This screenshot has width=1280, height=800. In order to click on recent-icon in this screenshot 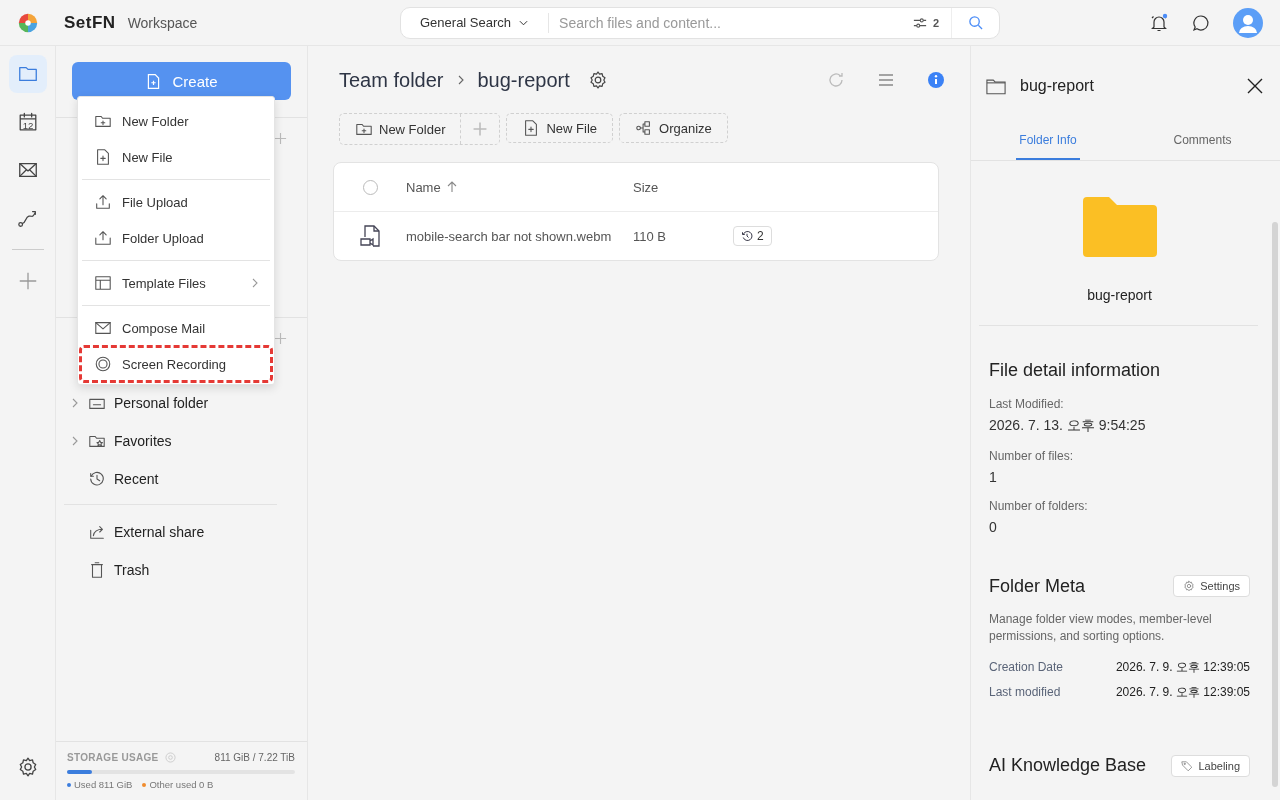, I will do `click(97, 479)`.